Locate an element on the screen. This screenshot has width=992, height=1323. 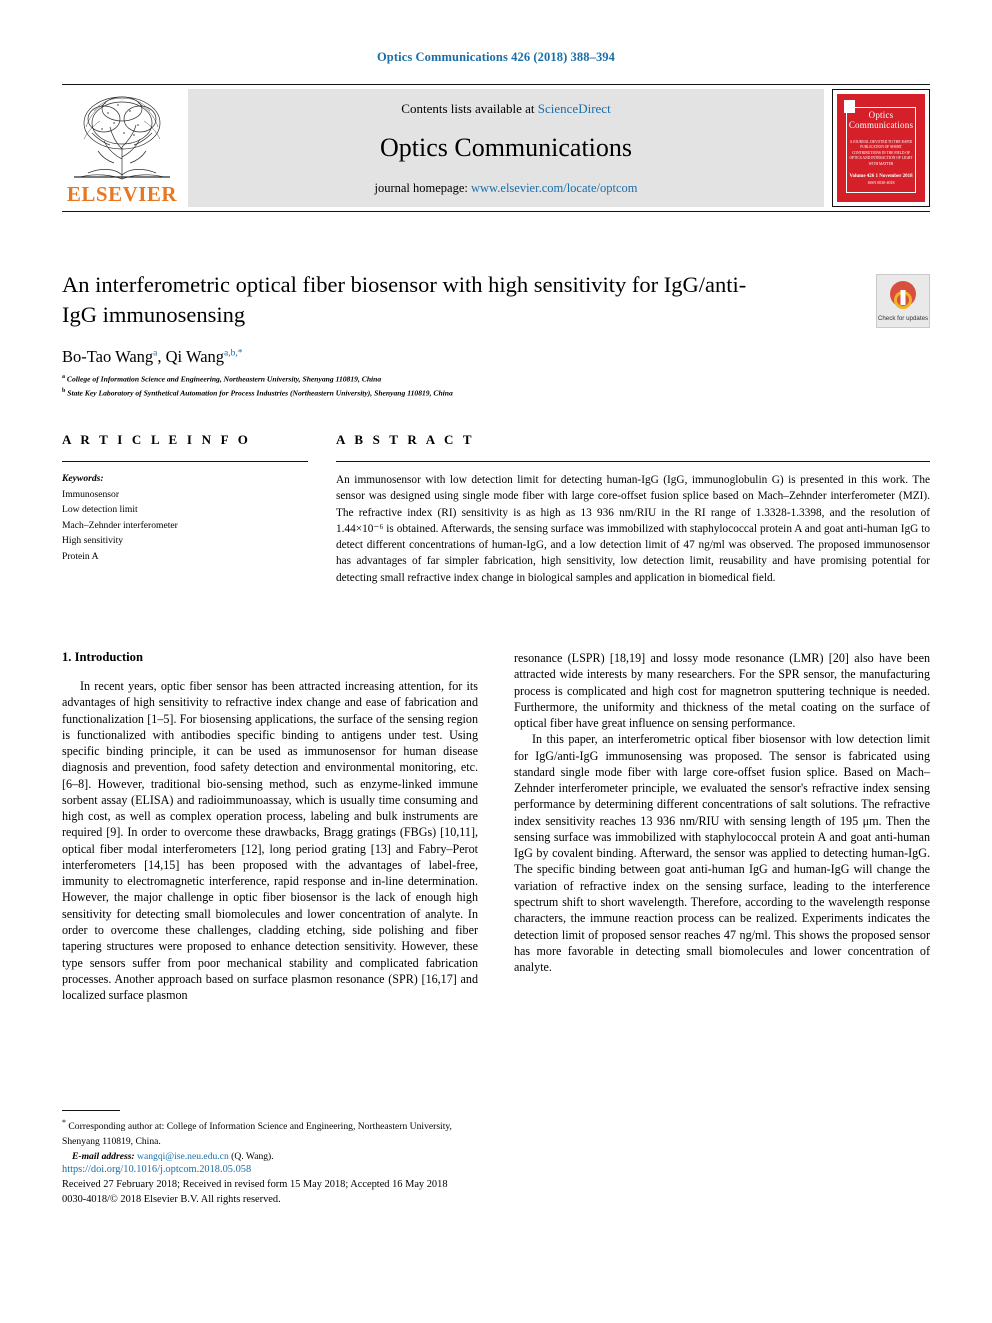
keyword-item: Mach–Zehnder interferometer is located at coordinates (120, 525).